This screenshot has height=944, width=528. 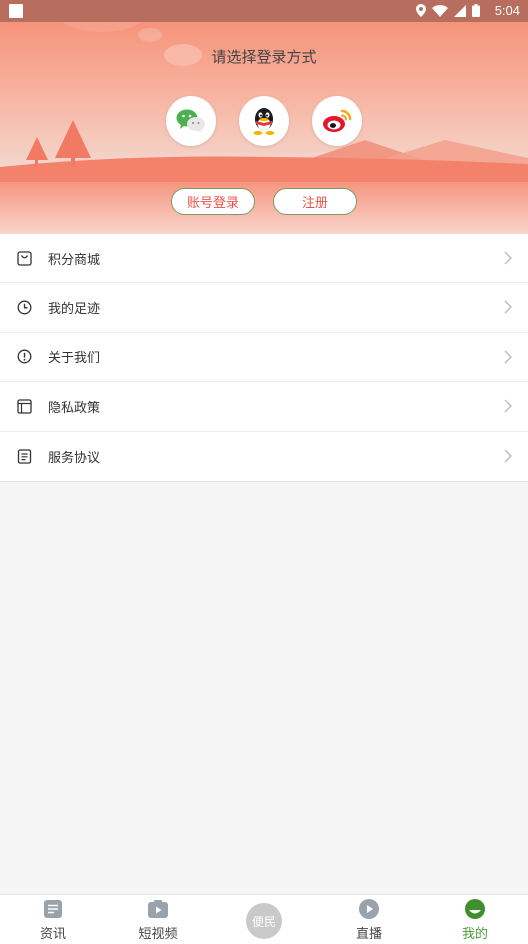 I want to click on wifi-icon, so click(x=440, y=10).